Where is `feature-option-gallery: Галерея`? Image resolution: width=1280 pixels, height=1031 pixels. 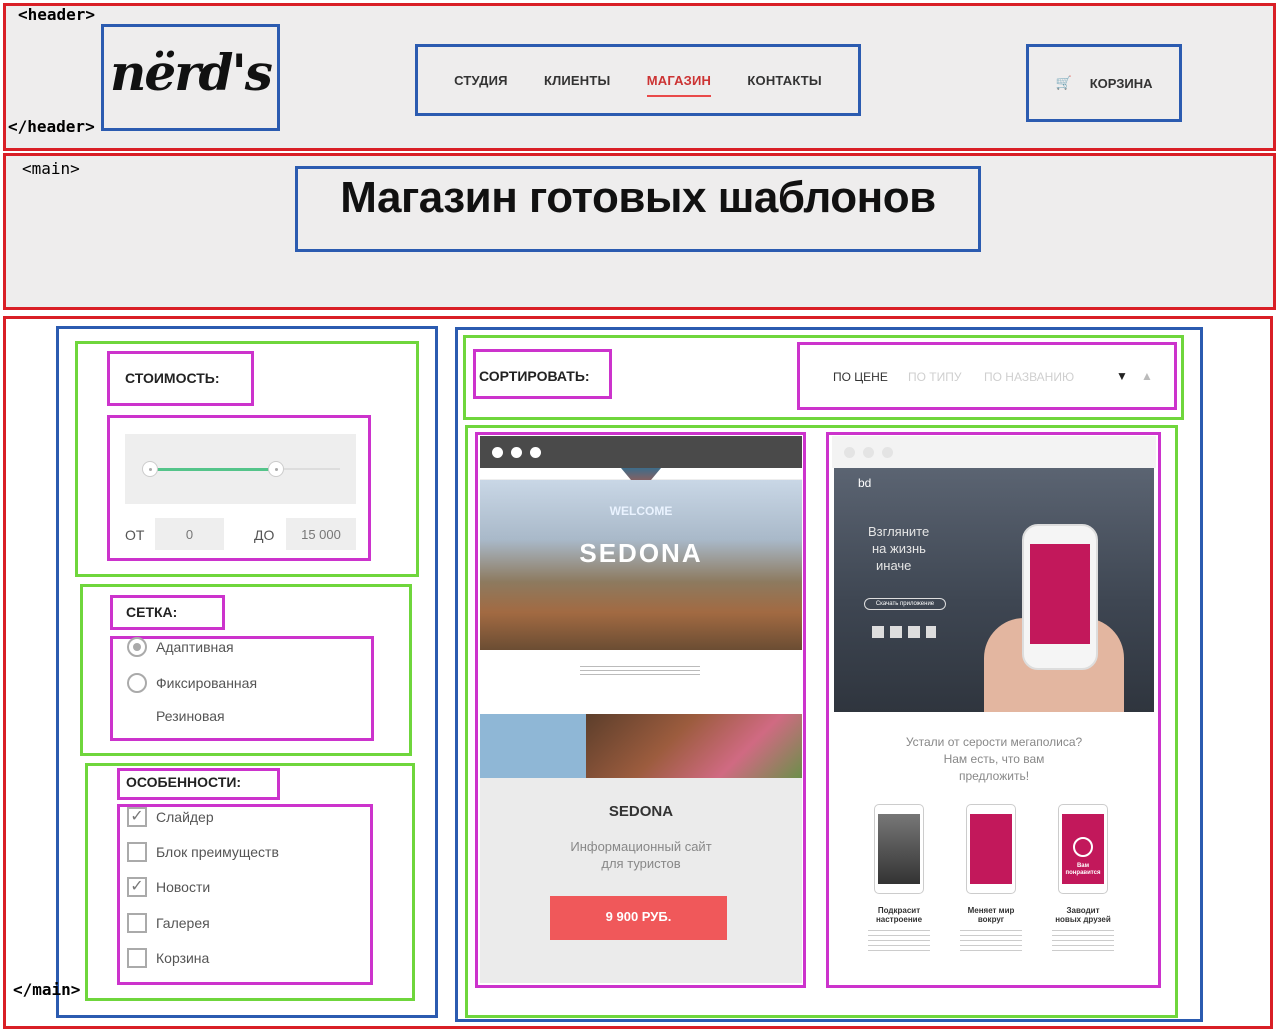
feature-option-gallery: Галерея is located at coordinates (168, 923).